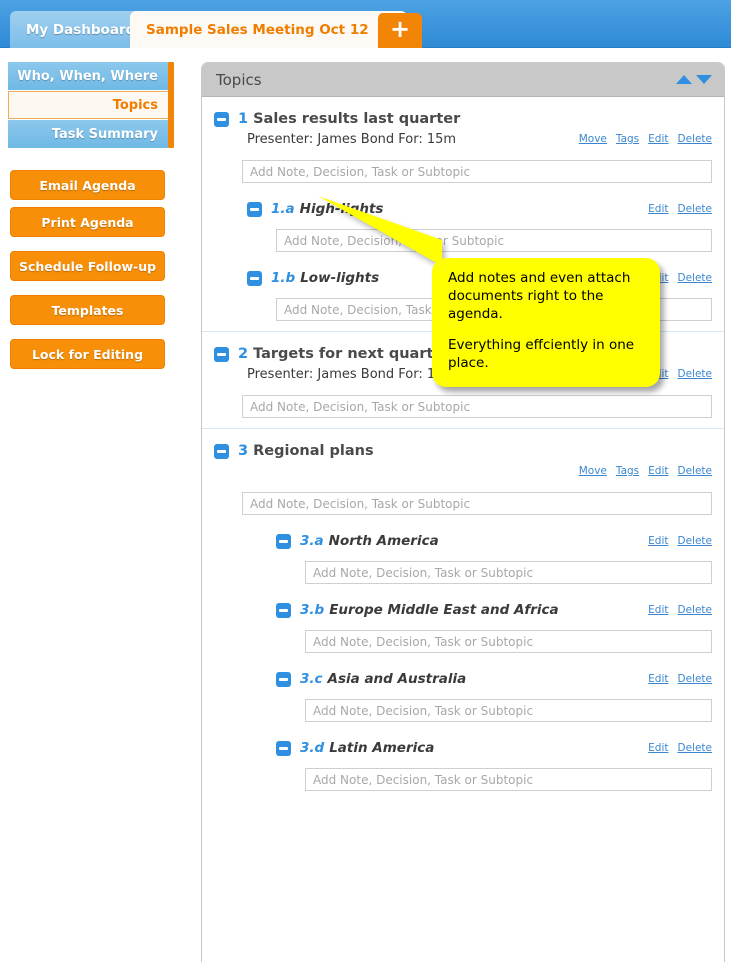  Describe the element at coordinates (494, 748) in the screenshot. I see `subtopic-header: 3.d Latin America Edit Delete` at that location.